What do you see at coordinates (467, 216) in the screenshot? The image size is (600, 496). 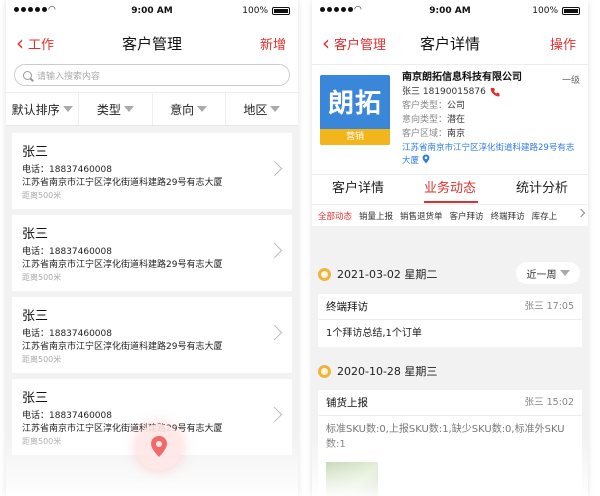 I see `subtab-customer-visit: 客户拜访` at bounding box center [467, 216].